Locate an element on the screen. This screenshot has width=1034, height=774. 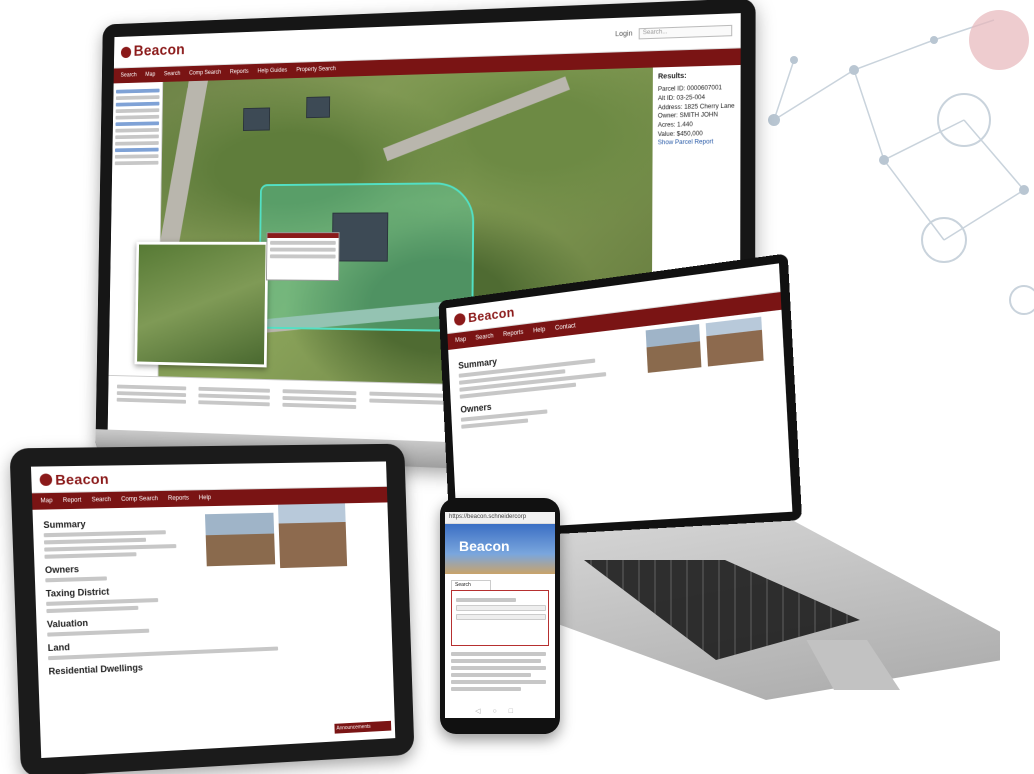
parcel-popup is located at coordinates (302, 256).